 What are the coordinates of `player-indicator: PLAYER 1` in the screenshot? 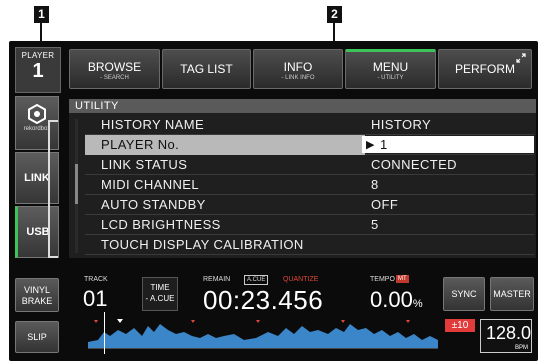 It's located at (38, 70).